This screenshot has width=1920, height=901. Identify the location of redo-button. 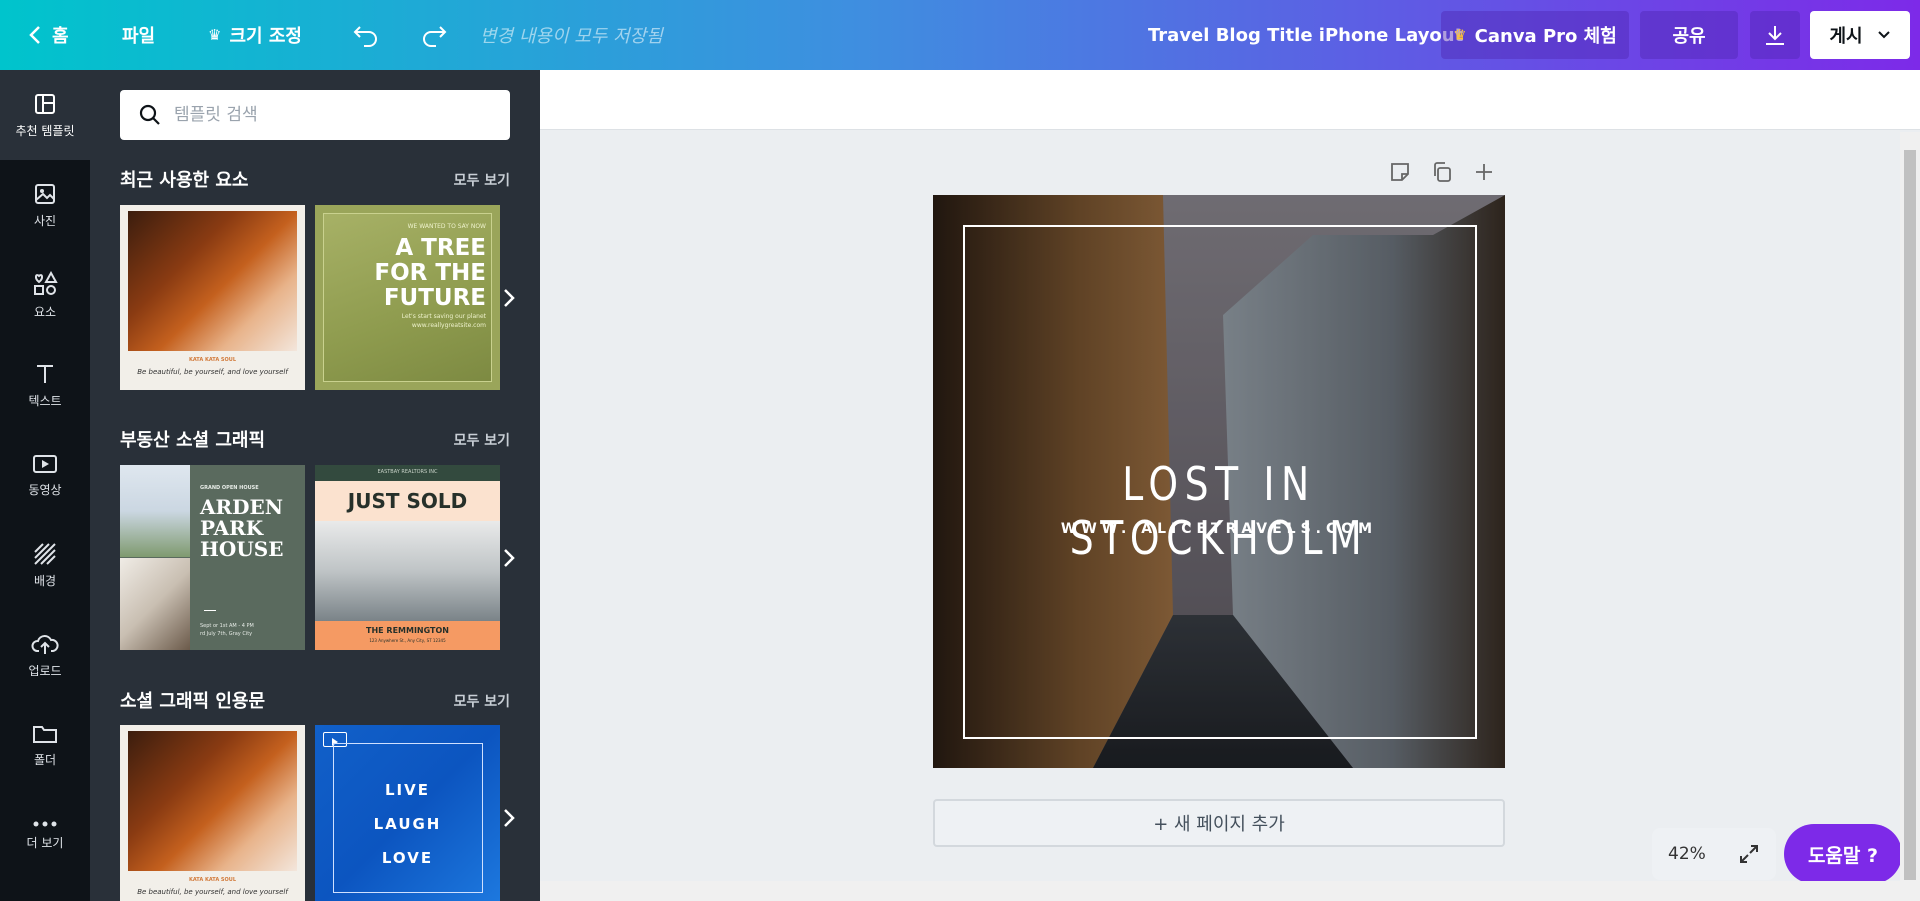
(434, 35).